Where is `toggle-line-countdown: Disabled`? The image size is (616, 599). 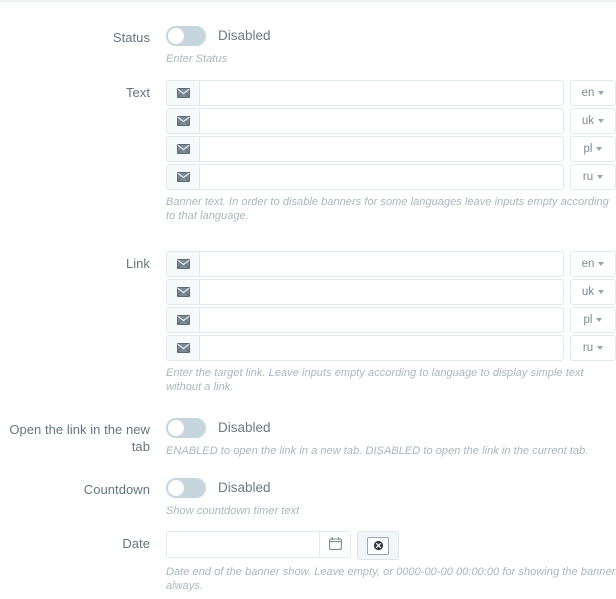
toggle-line-countdown: Disabled is located at coordinates (391, 488).